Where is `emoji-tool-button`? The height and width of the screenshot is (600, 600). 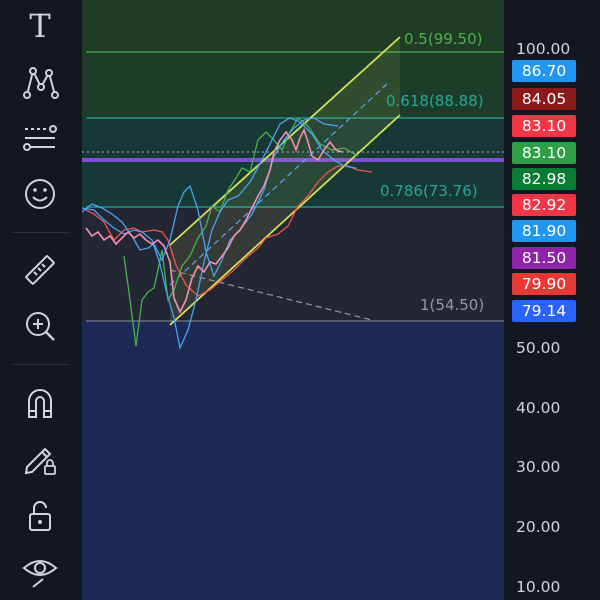 emoji-tool-button is located at coordinates (40, 194).